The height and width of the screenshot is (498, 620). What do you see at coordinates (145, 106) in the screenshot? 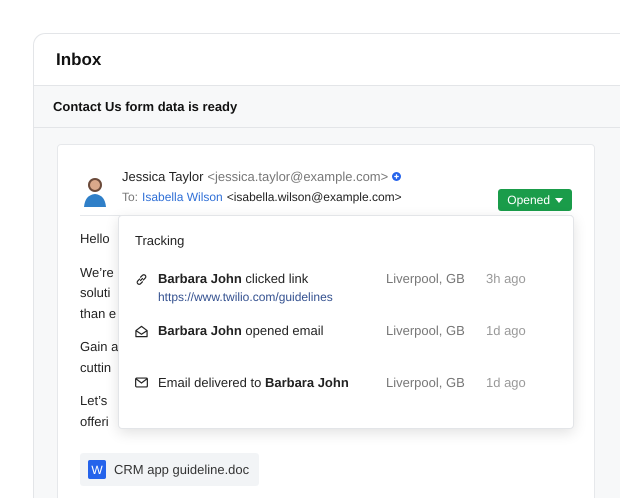
I see `email-subject: Contact Us form data is ready` at bounding box center [145, 106].